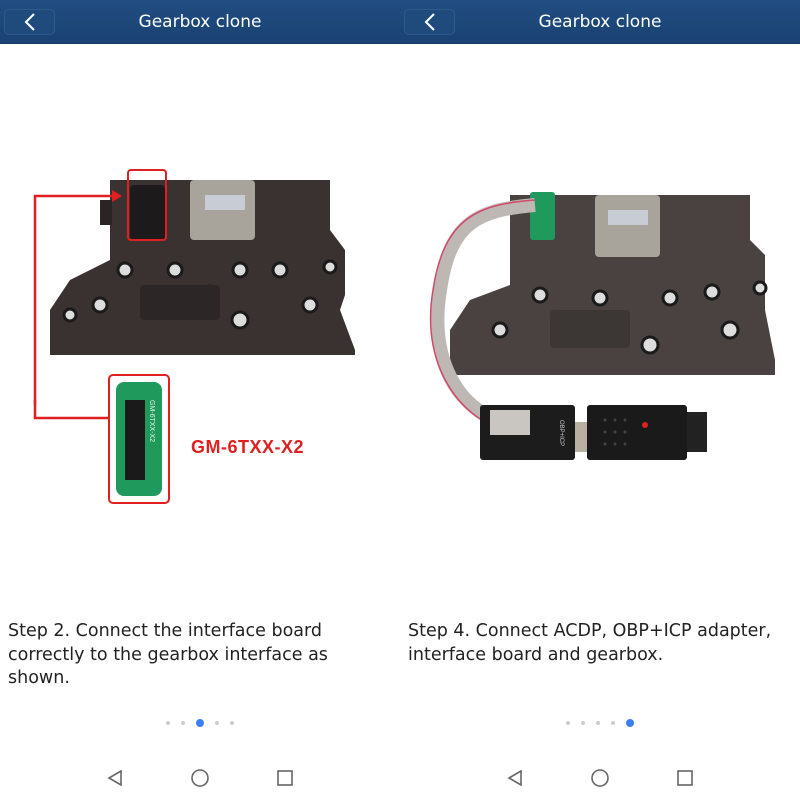  Describe the element at coordinates (248, 447) in the screenshot. I see `board-label: GM-6TXX-X2` at that location.